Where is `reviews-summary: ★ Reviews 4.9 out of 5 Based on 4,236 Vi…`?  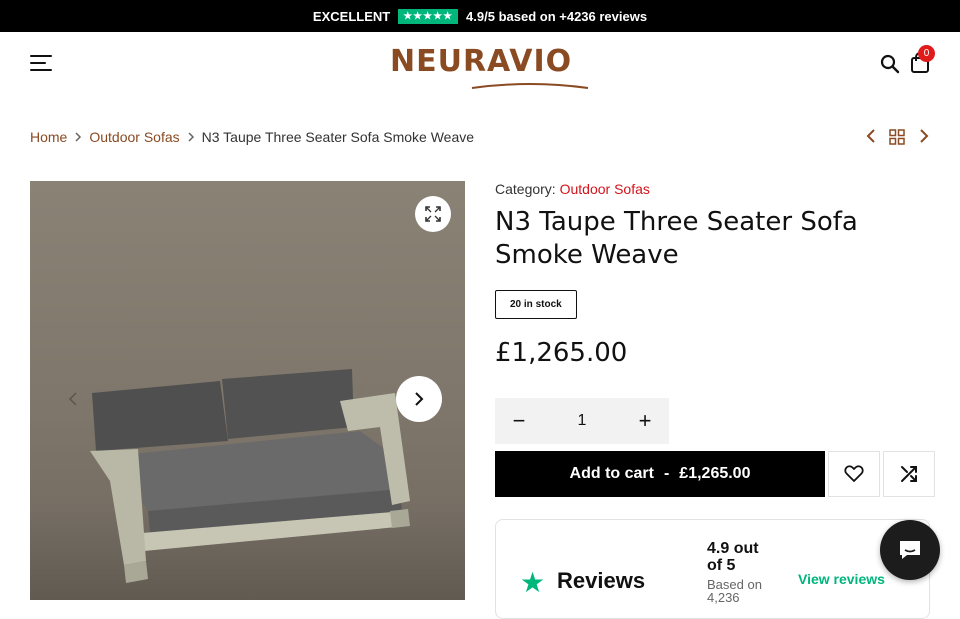 reviews-summary: ★ Reviews 4.9 out of 5 Based on 4,236 Vi… is located at coordinates (712, 569).